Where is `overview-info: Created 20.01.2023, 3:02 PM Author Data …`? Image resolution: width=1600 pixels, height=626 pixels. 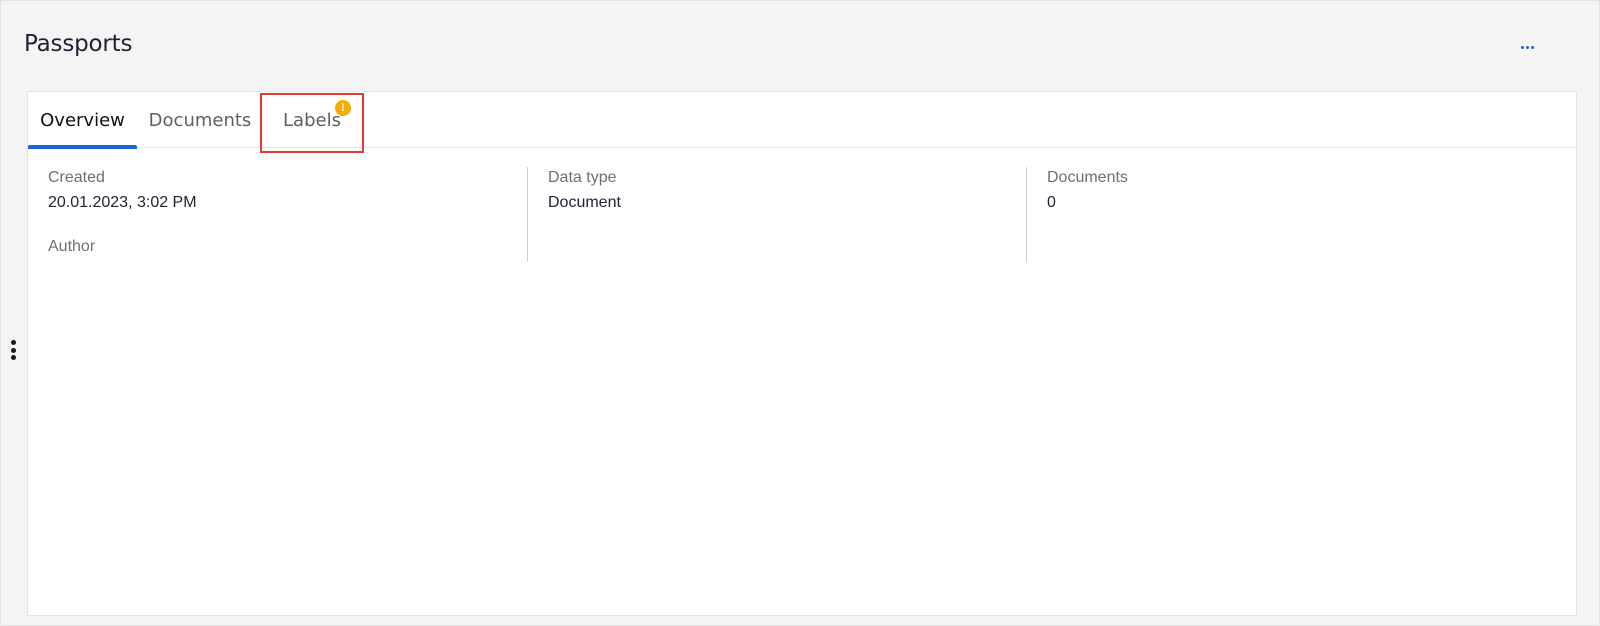
overview-info: Created 20.01.2023, 3:02 PM Author Data … is located at coordinates (802, 214).